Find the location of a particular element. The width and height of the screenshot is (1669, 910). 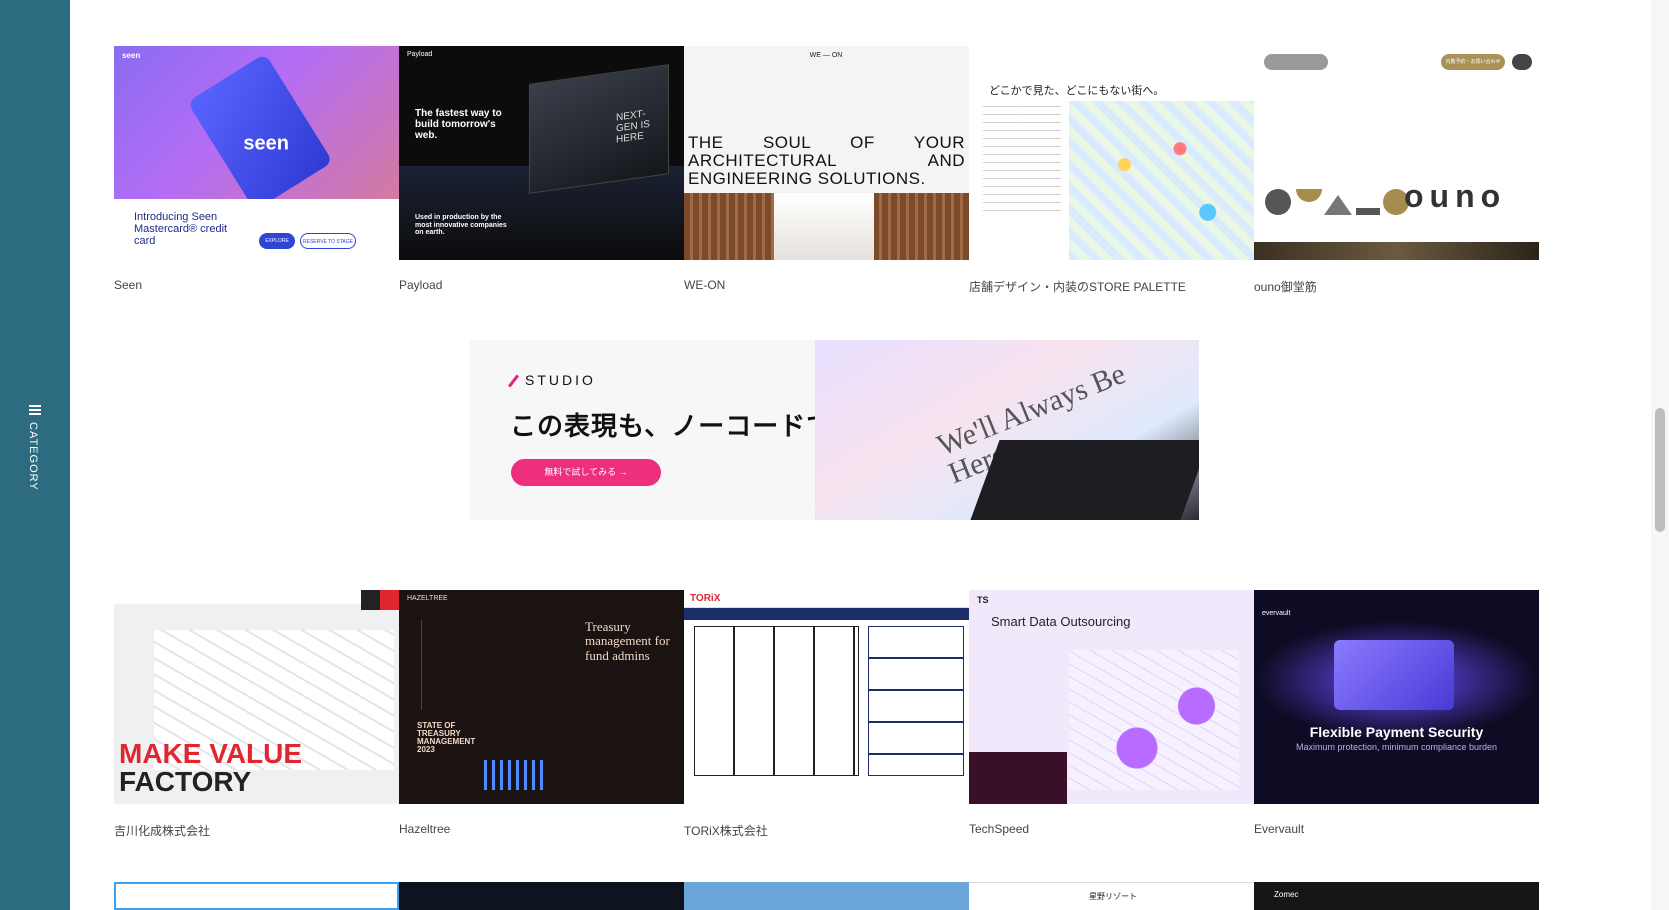

card-thumbnail: MAKE VALUE FACTORY is located at coordinates (256, 697).